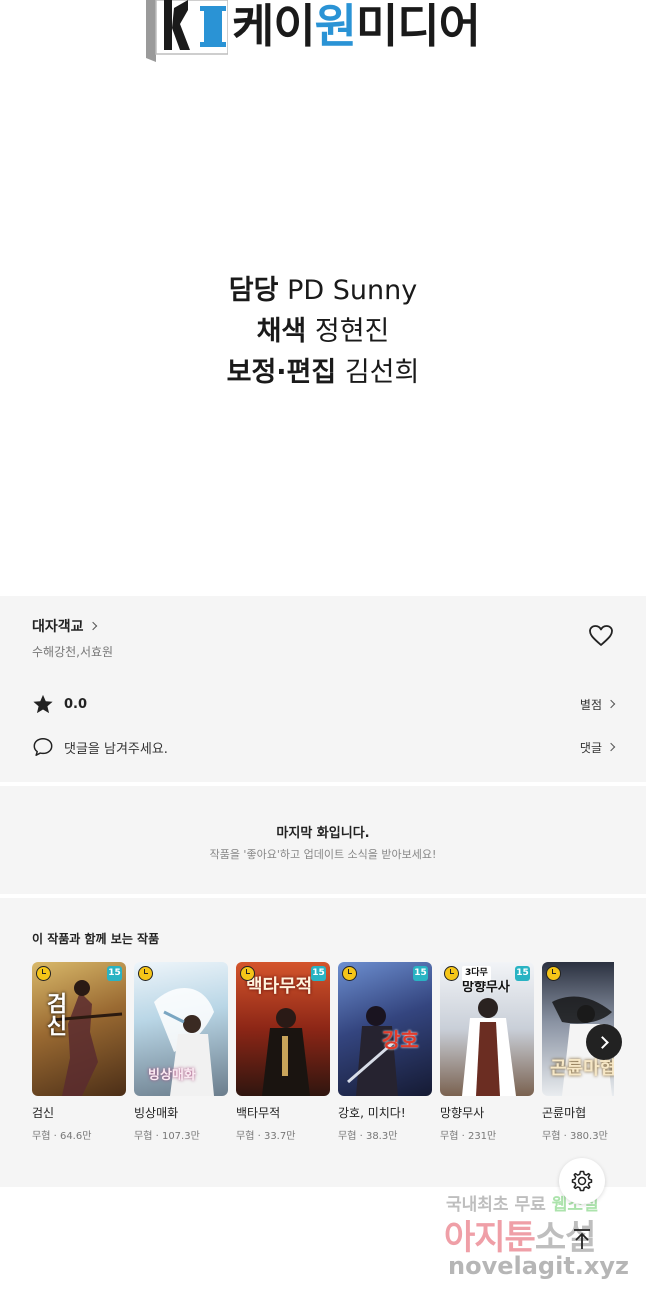 This screenshot has width=646, height=1303. What do you see at coordinates (544, 1245) in the screenshot?
I see `site-watermark: 국내최초 무료 웹소설 아지툰소설 novelagit.xyz` at bounding box center [544, 1245].